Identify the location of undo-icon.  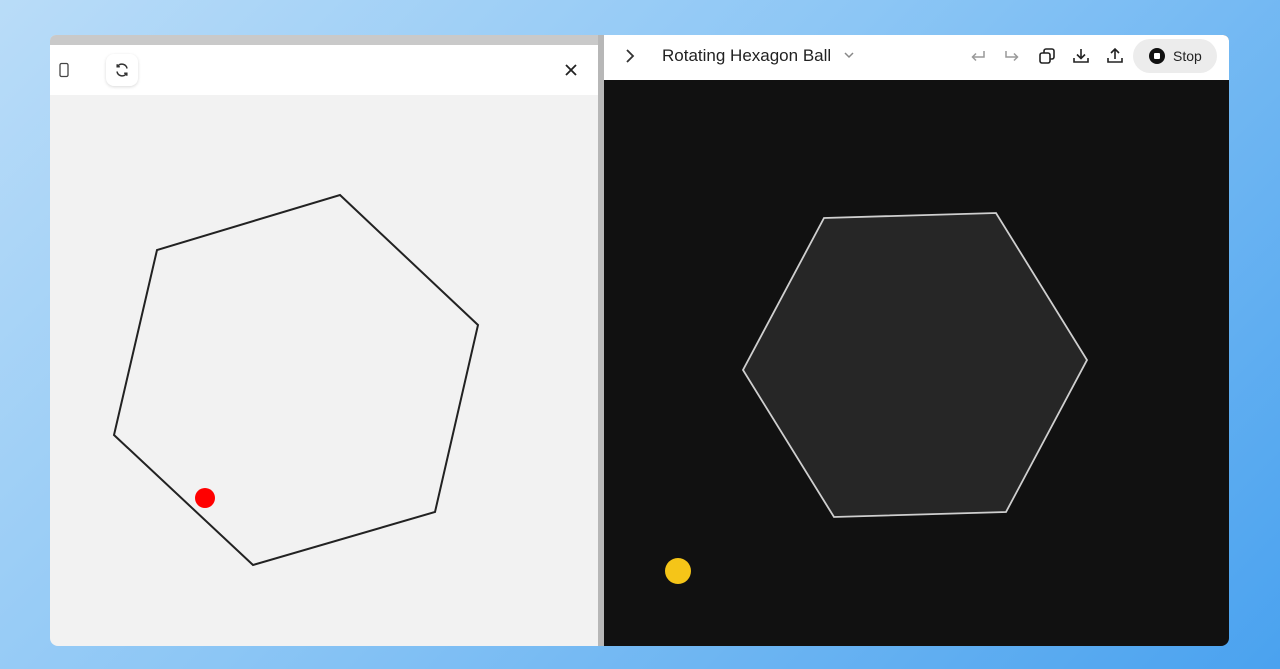
(978, 56).